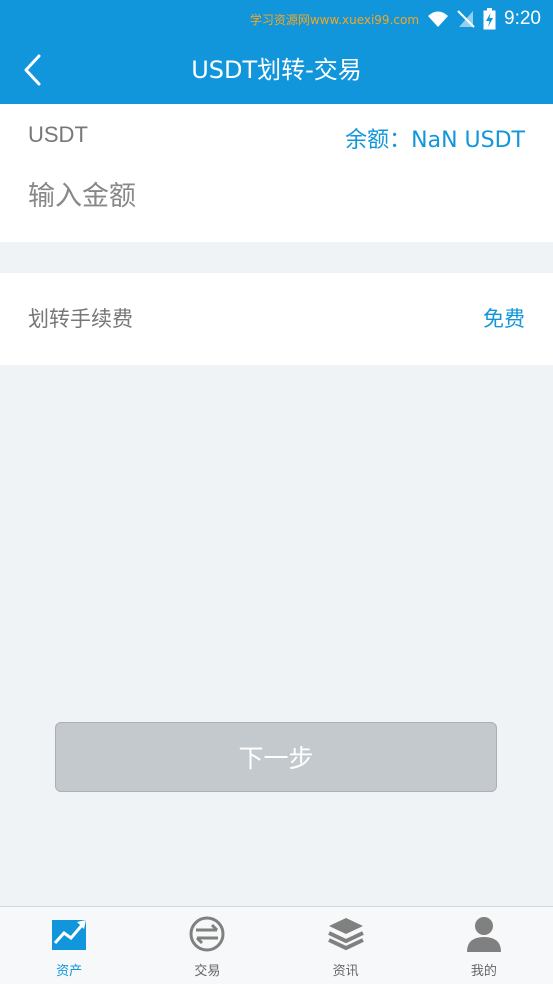 The width and height of the screenshot is (553, 984). I want to click on tab-news: 资讯, so click(346, 945).